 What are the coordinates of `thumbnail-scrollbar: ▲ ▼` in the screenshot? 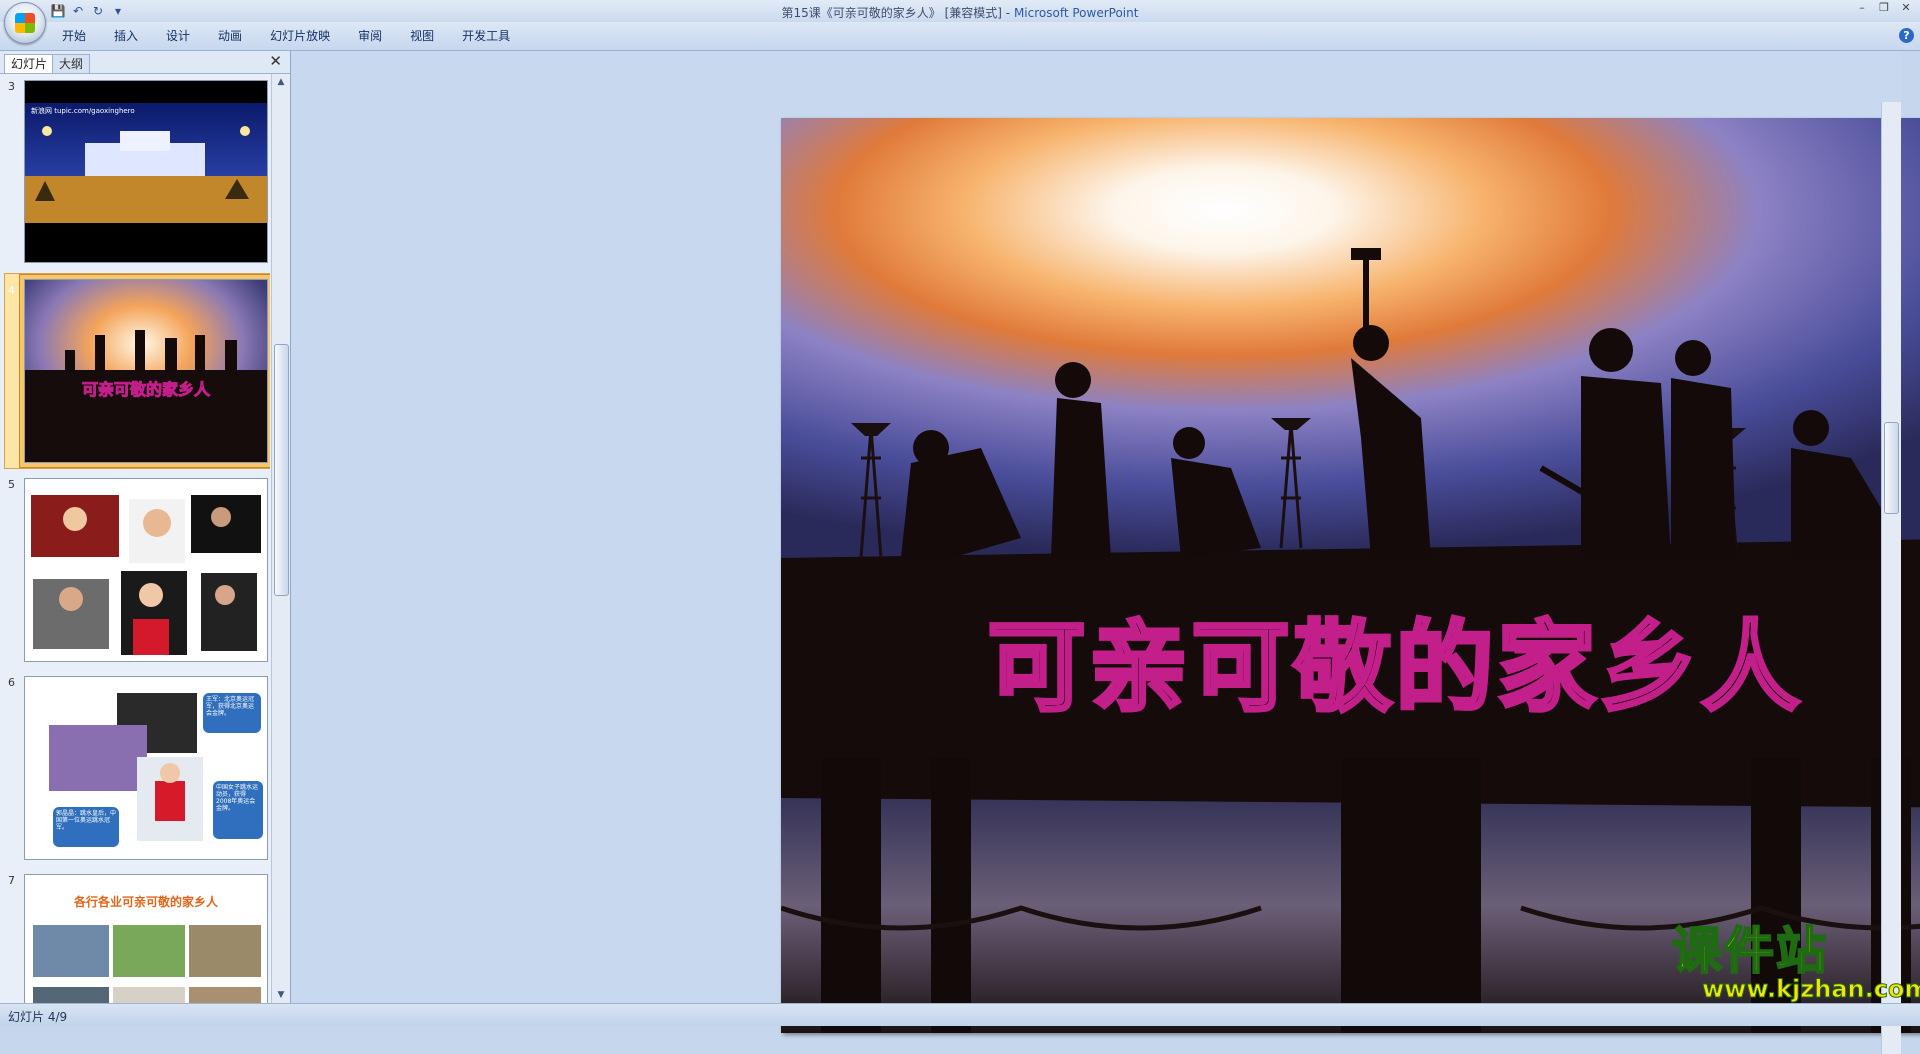 It's located at (280, 538).